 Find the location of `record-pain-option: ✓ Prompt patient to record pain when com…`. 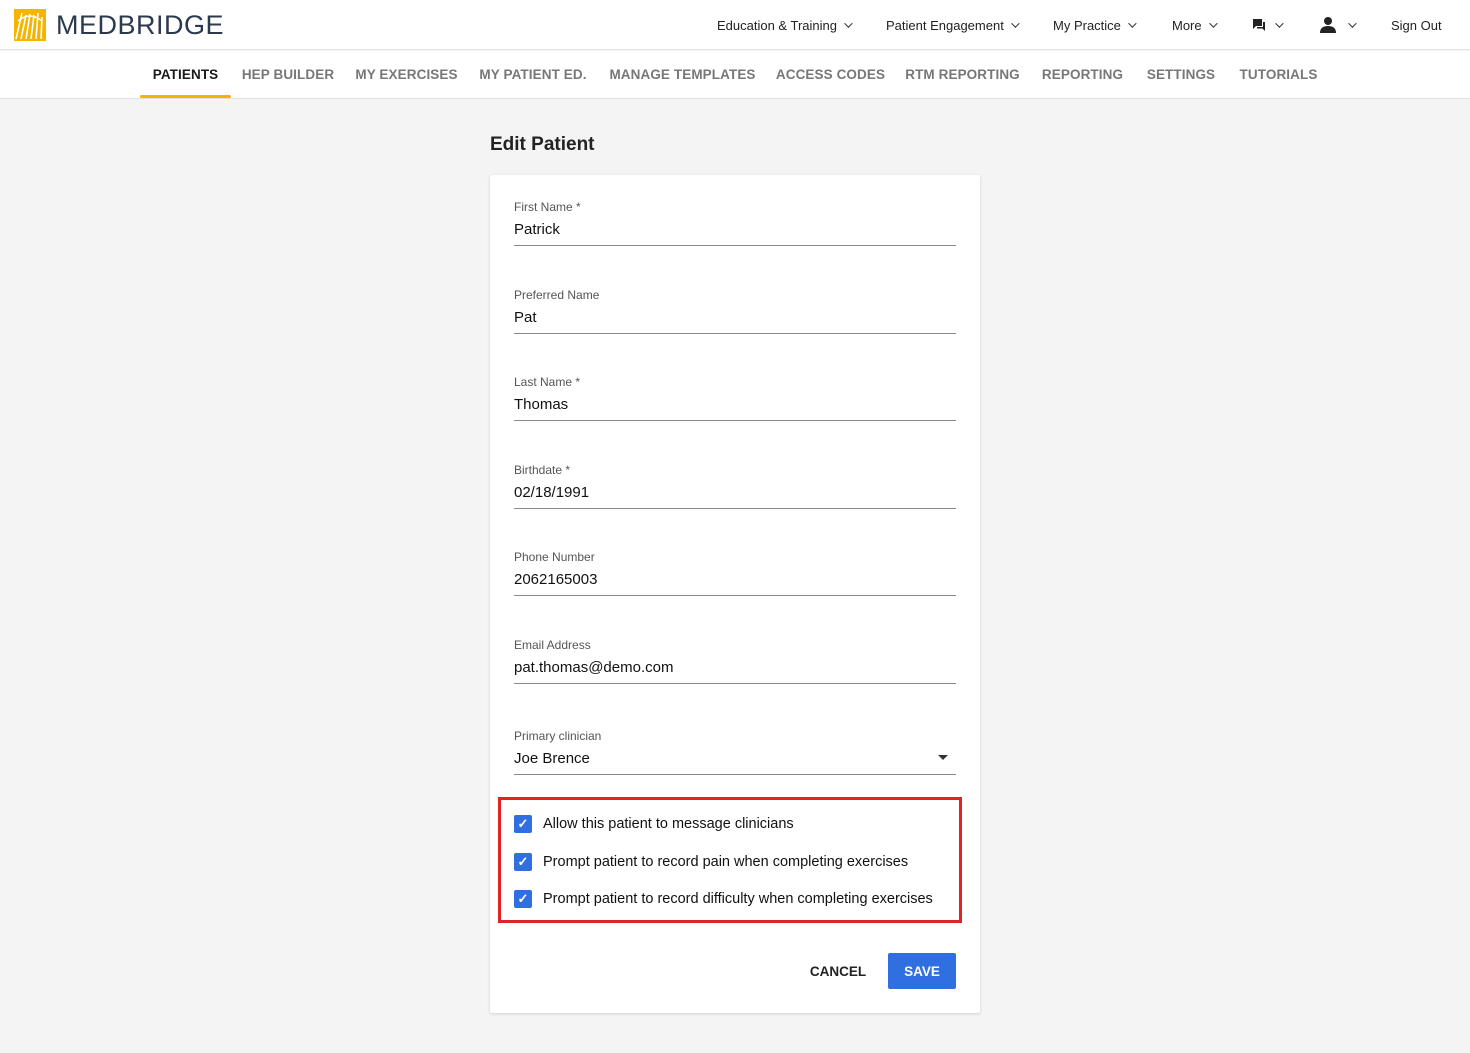

record-pain-option: ✓ Prompt patient to record pain when com… is located at coordinates (711, 862).